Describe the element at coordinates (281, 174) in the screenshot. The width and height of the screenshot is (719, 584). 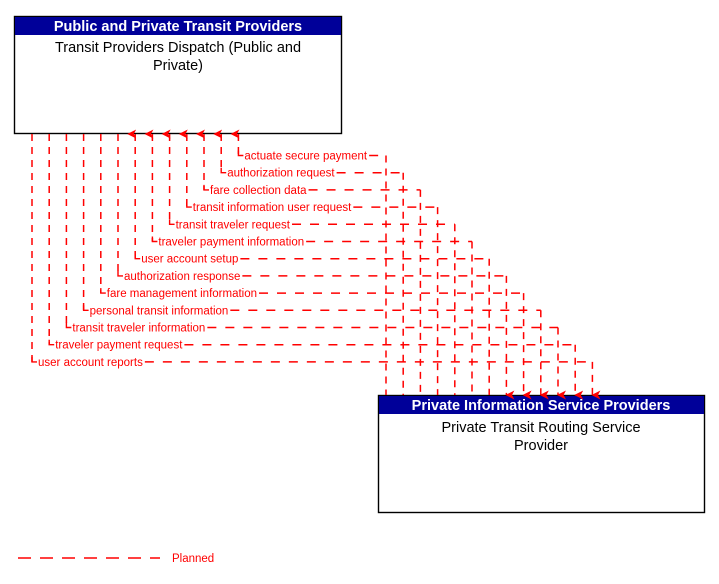
I see `flow-label: authorization request` at that location.